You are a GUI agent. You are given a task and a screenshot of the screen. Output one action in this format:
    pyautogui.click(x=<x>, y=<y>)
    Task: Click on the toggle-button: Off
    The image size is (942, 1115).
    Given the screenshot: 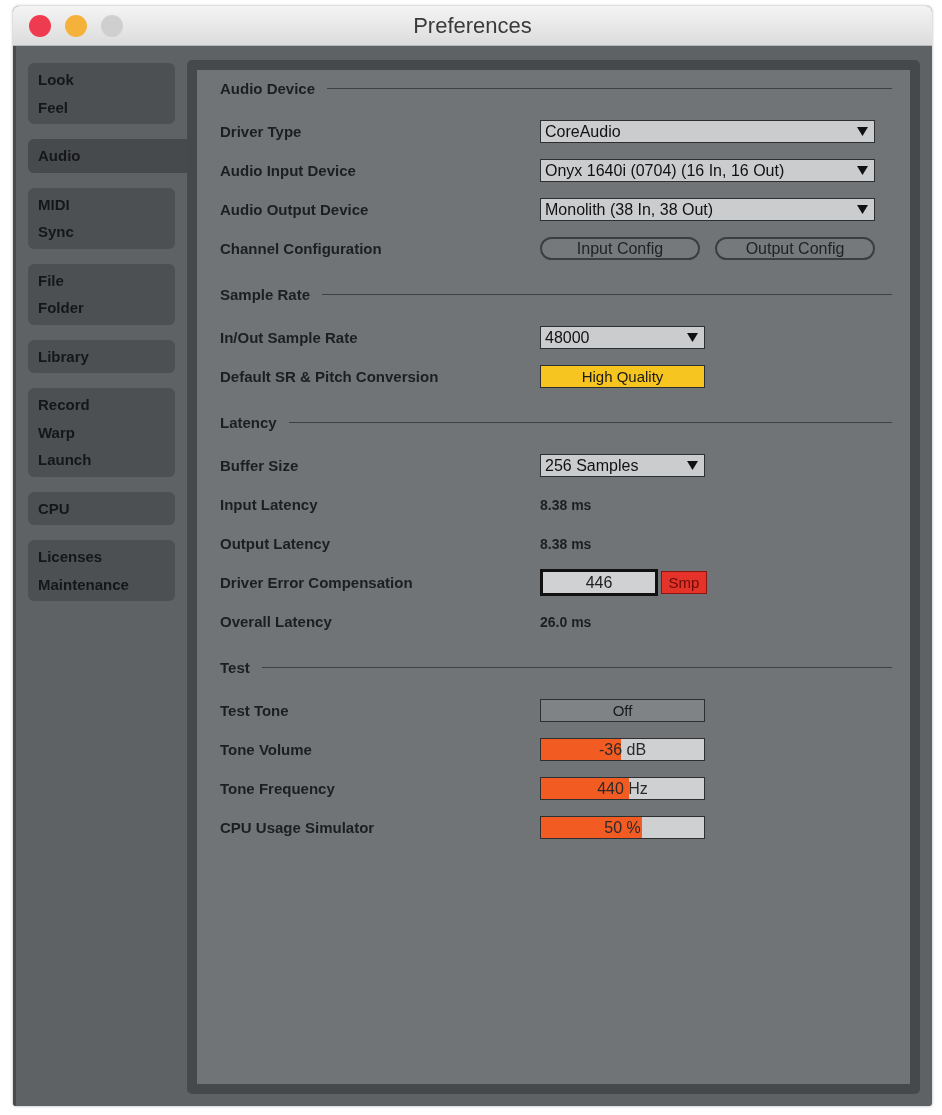 What is the action you would take?
    pyautogui.click(x=622, y=710)
    